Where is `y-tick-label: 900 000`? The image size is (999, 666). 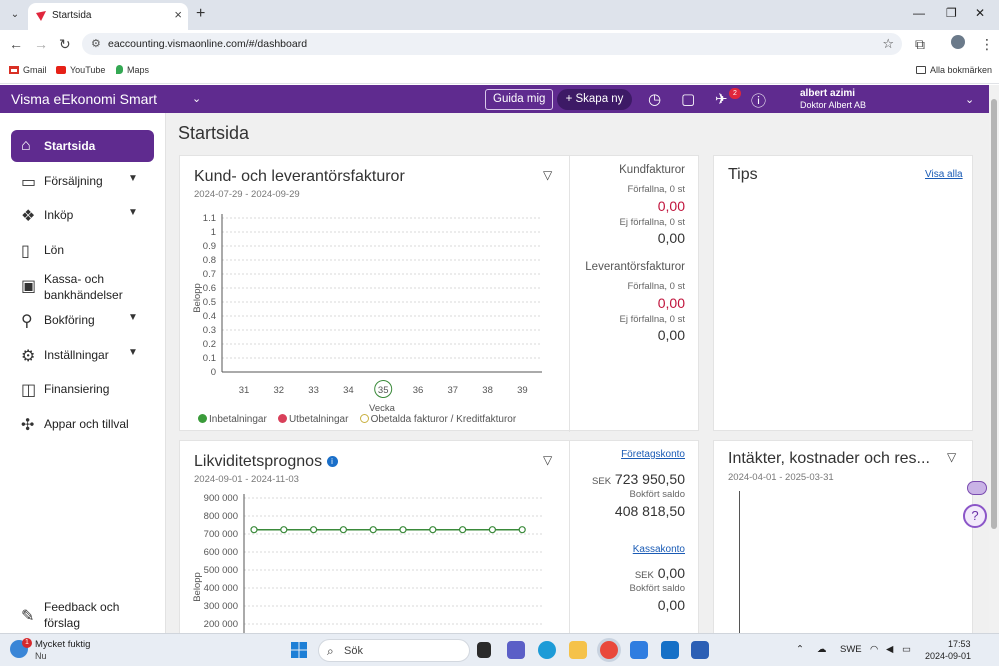
y-tick-label: 900 000 is located at coordinates (221, 498).